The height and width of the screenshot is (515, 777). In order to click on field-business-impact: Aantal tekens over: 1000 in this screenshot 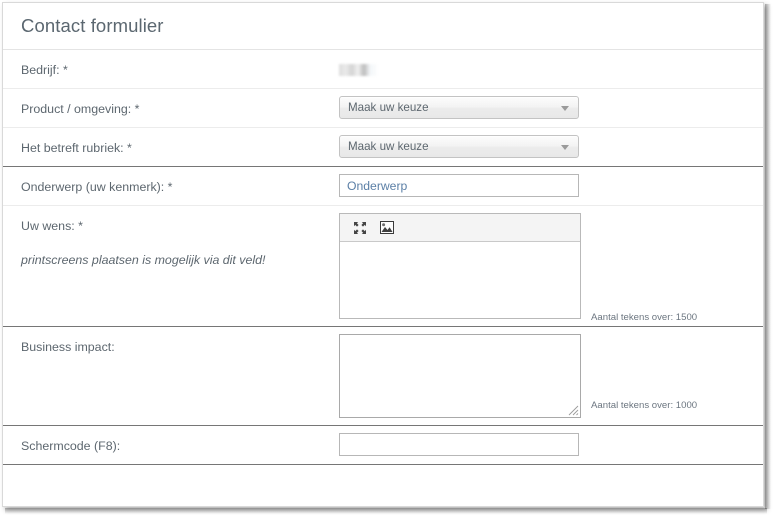, I will do `click(551, 376)`.